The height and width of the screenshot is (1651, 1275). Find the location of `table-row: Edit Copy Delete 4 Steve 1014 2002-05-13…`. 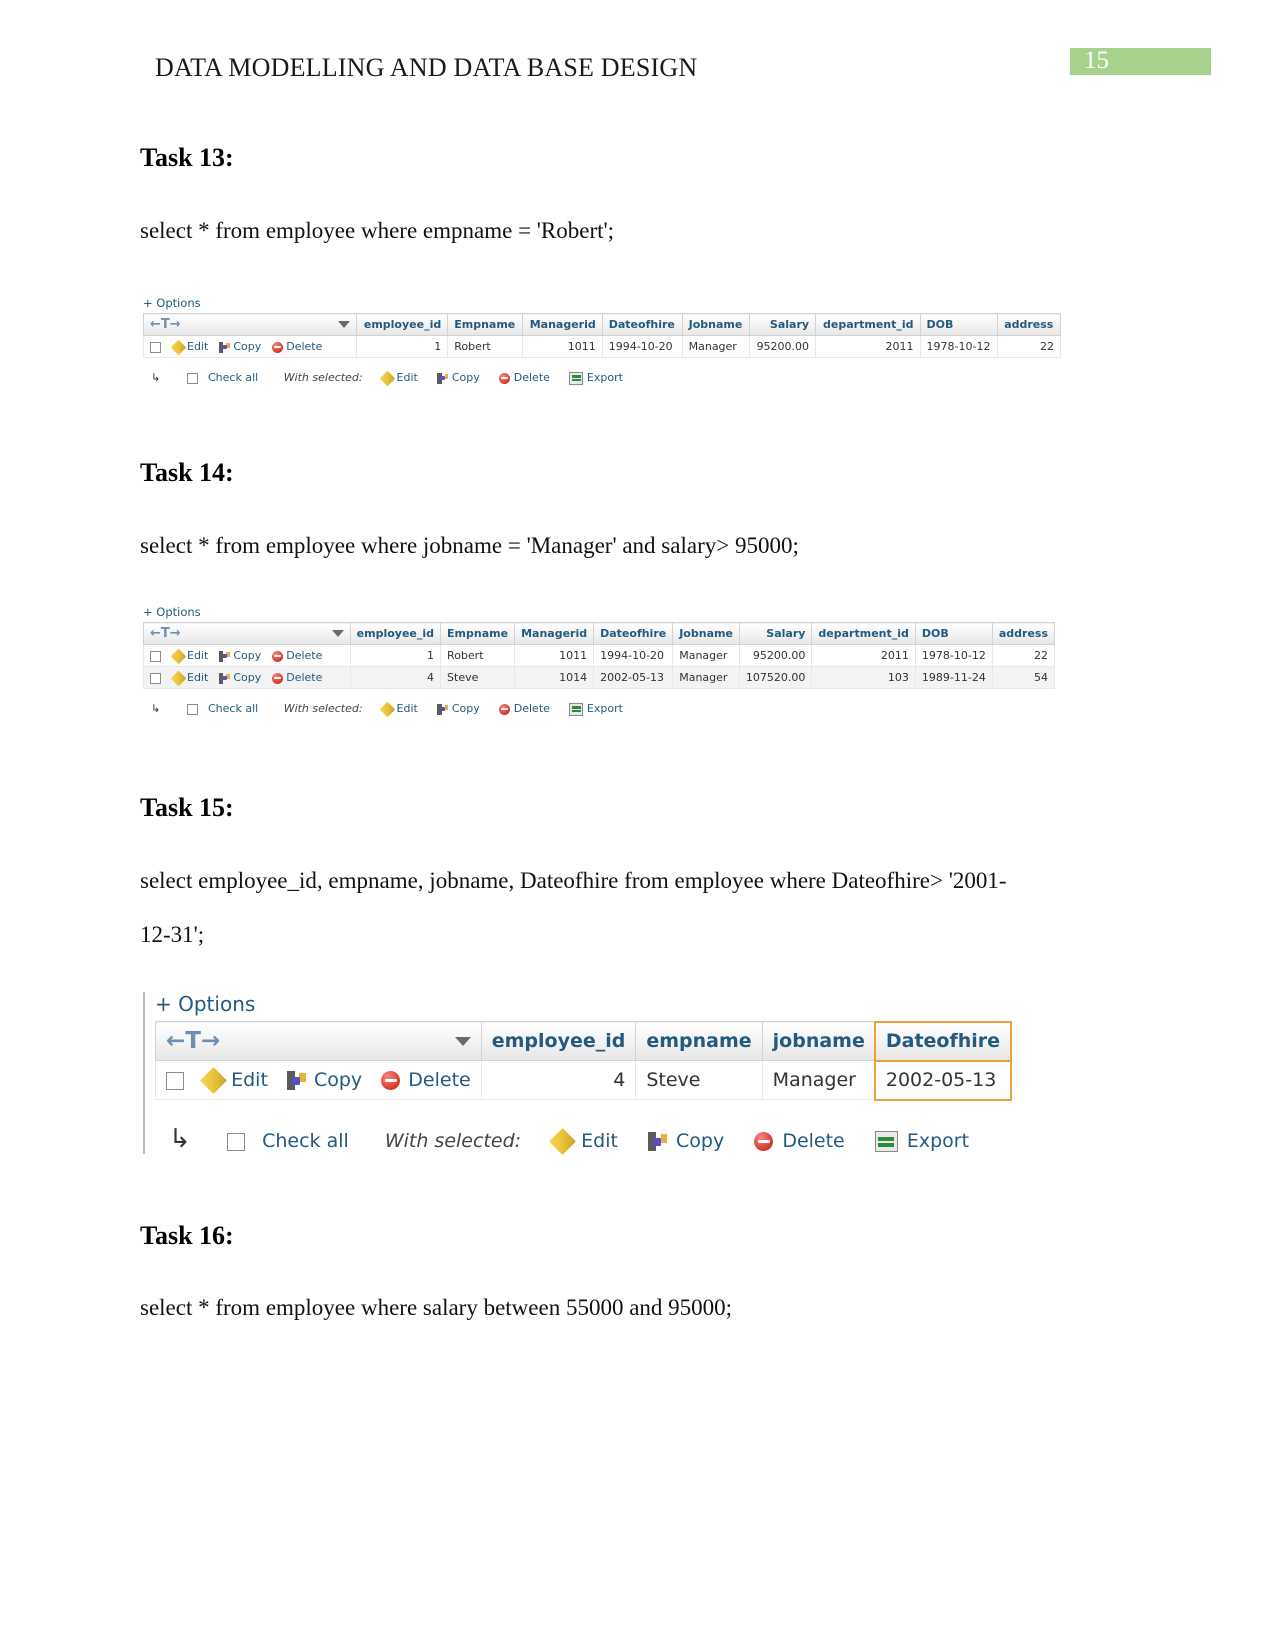

table-row: Edit Copy Delete 4 Steve 1014 2002-05-13… is located at coordinates (599, 677).